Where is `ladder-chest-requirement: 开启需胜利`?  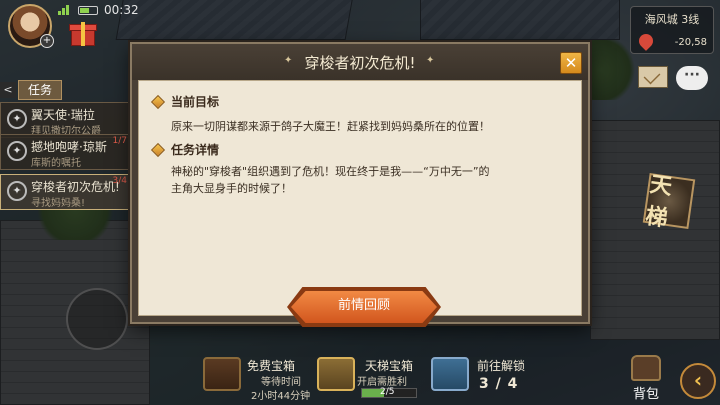
ladder-chest-requirement: 开启需胜利 is located at coordinates (382, 382).